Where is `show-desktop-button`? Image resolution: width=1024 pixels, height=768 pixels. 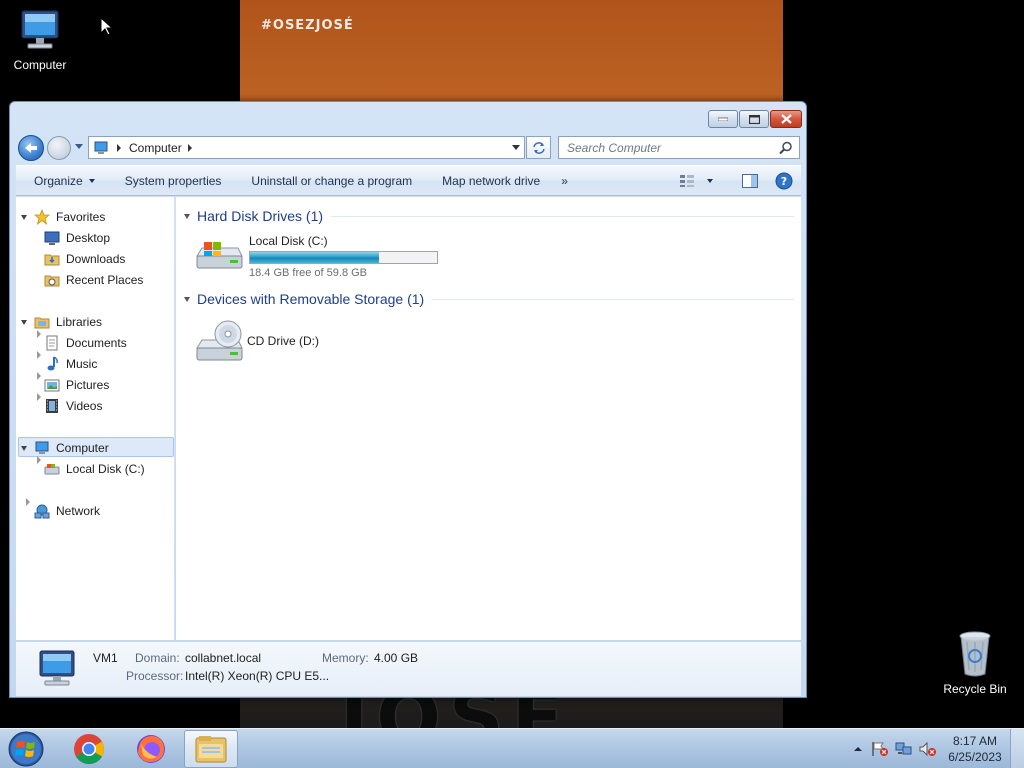
show-desktop-button is located at coordinates (1017, 748).